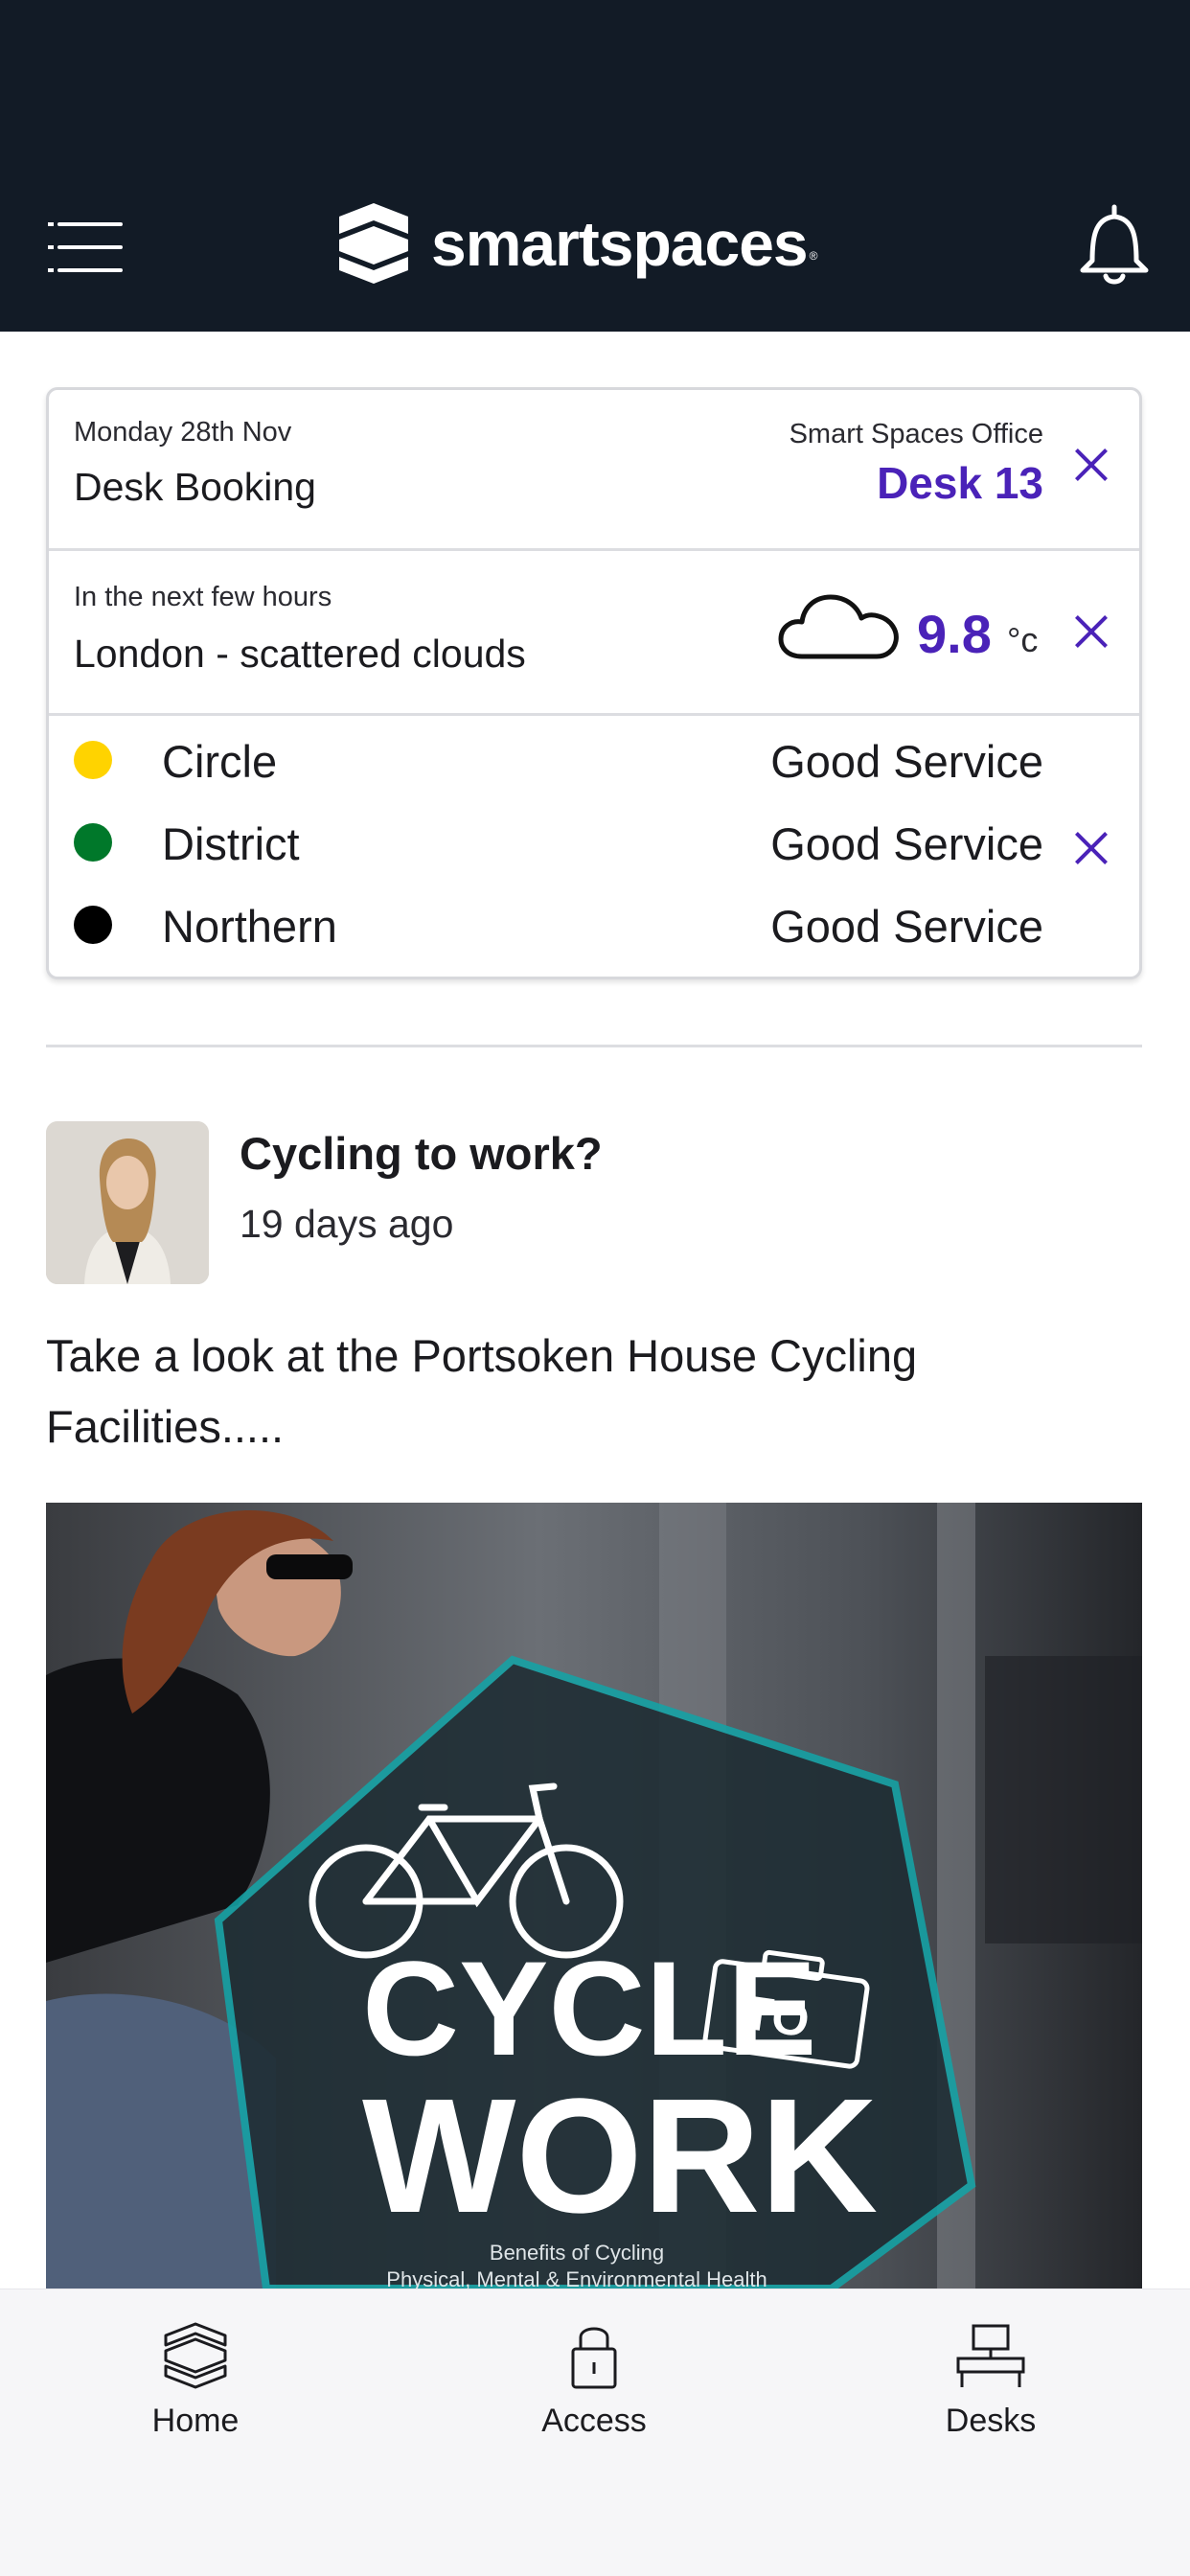 The width and height of the screenshot is (1190, 2576). Describe the element at coordinates (421, 1153) in the screenshot. I see `post-title: Cycling to work?` at that location.